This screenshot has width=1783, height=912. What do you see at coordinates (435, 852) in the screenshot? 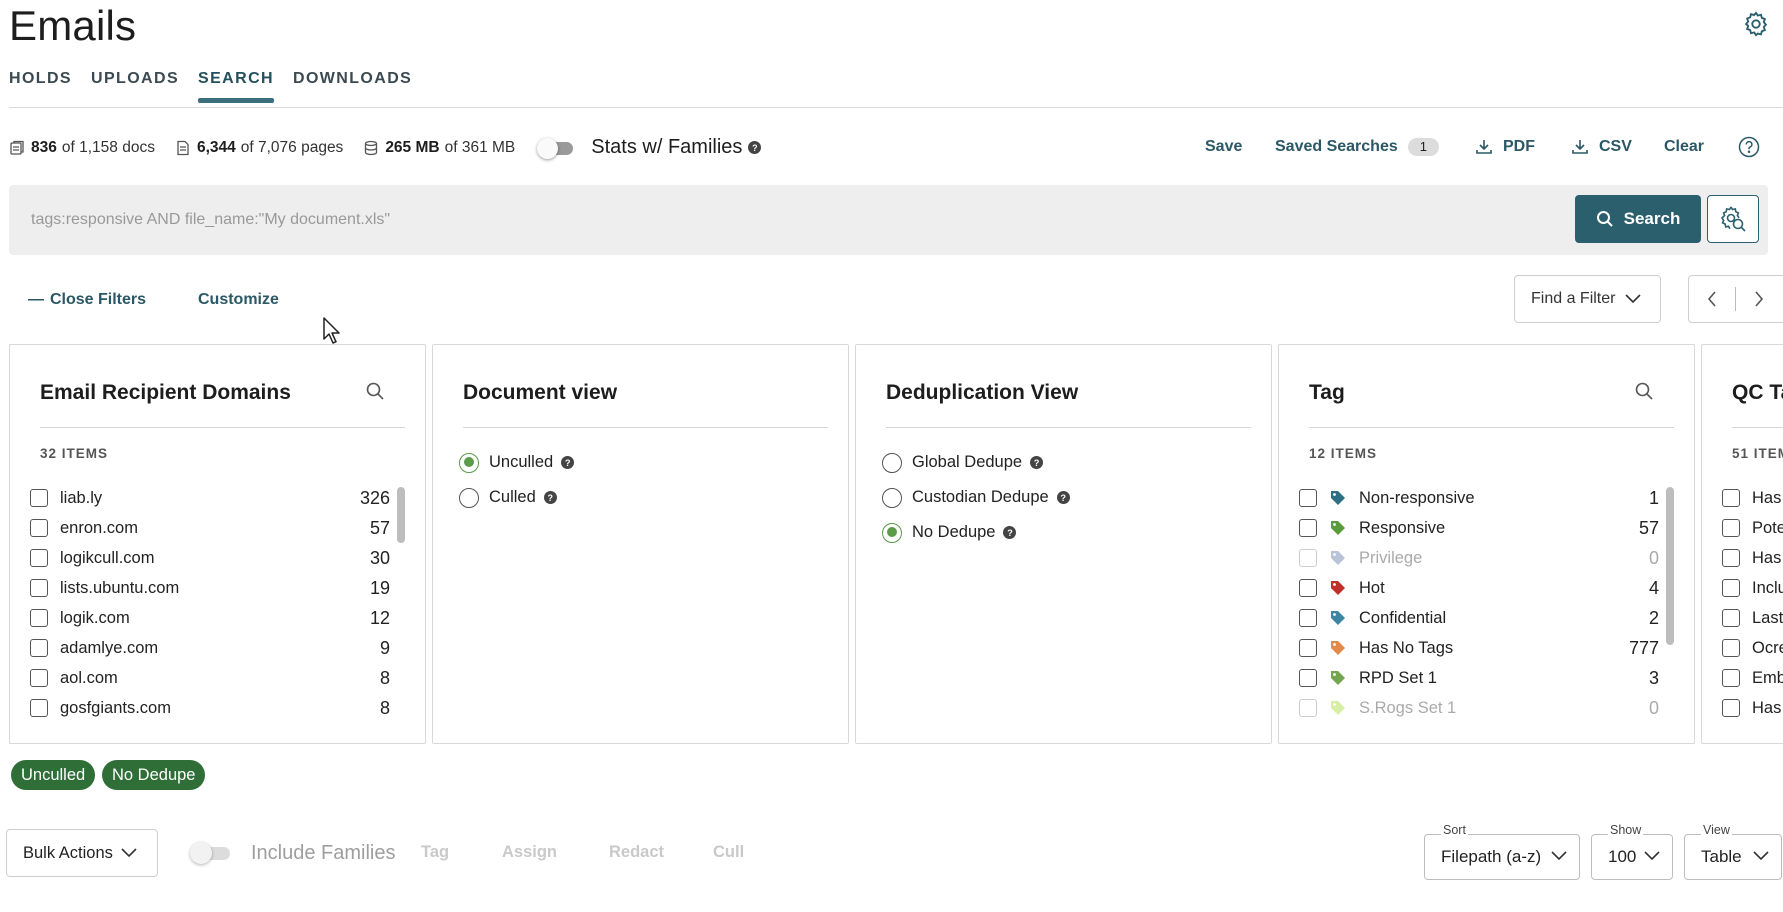
I see `tag-action-button: Tag` at bounding box center [435, 852].